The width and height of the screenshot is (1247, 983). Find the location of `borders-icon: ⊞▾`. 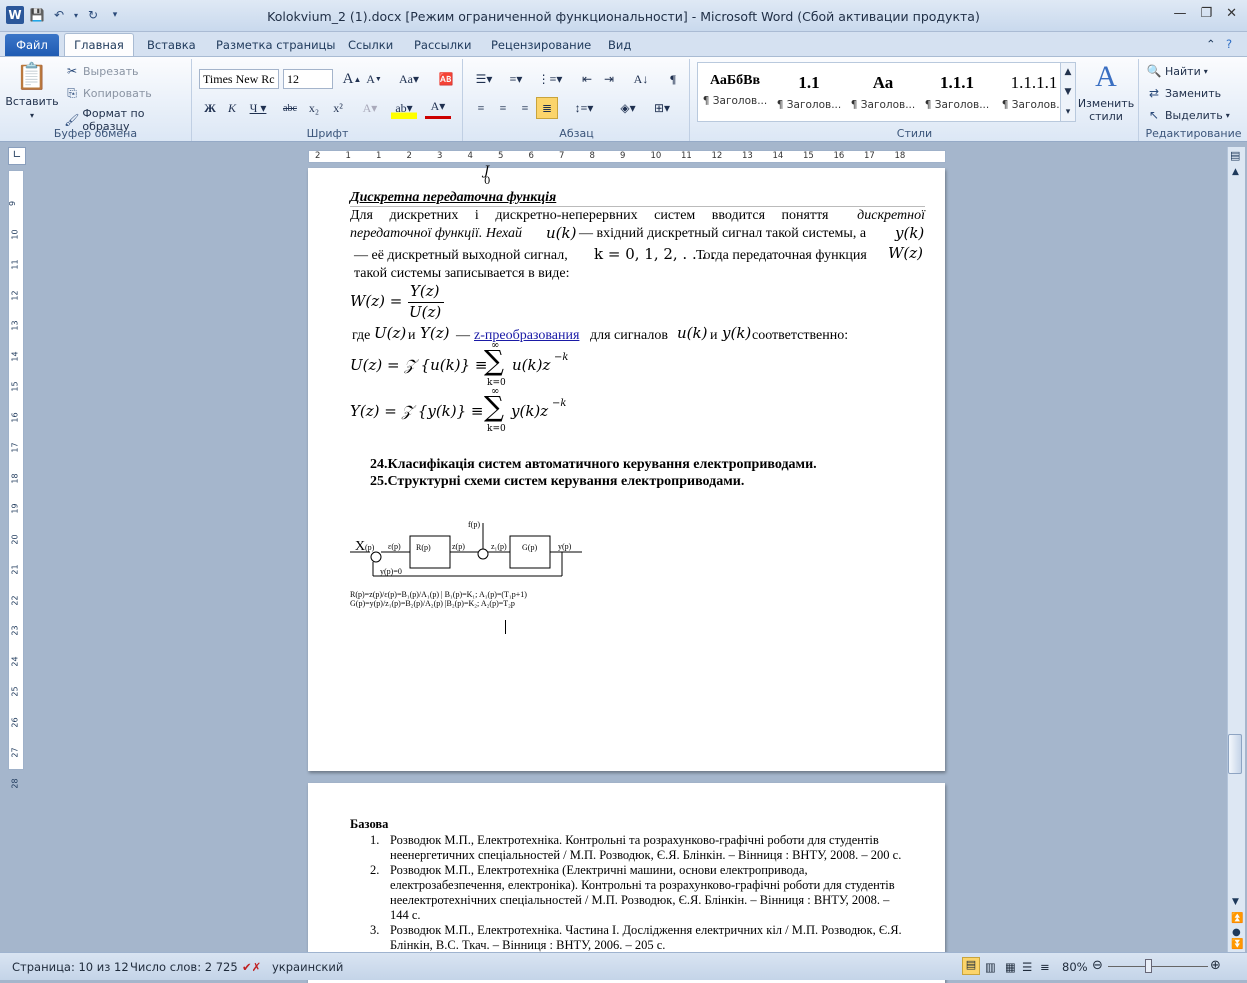

borders-icon: ⊞▾ is located at coordinates (662, 108).